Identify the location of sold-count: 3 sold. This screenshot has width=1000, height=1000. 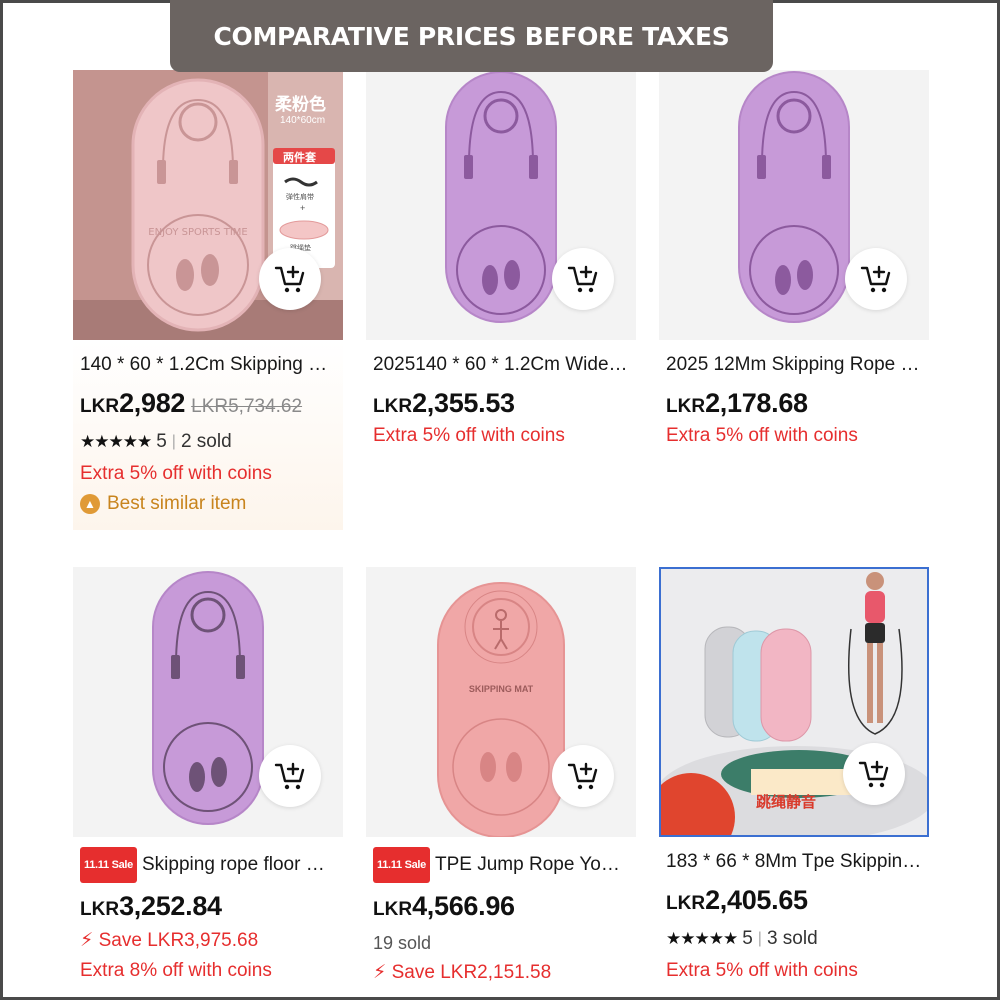
(792, 938).